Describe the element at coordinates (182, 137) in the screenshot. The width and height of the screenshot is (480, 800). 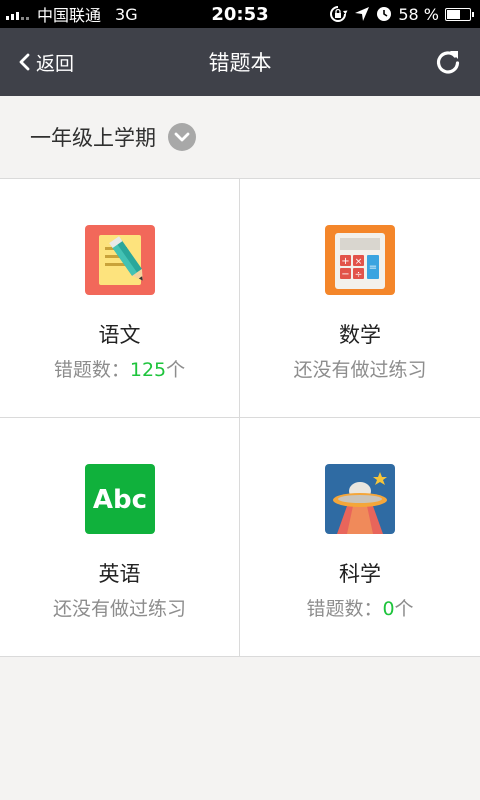
I see `chevron-down-icon` at that location.